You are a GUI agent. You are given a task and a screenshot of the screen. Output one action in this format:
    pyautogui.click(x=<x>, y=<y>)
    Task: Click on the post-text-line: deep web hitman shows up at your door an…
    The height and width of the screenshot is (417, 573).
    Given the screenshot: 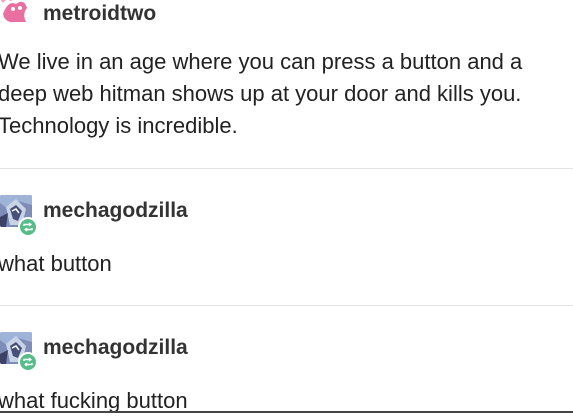 What is the action you would take?
    pyautogui.click(x=261, y=93)
    